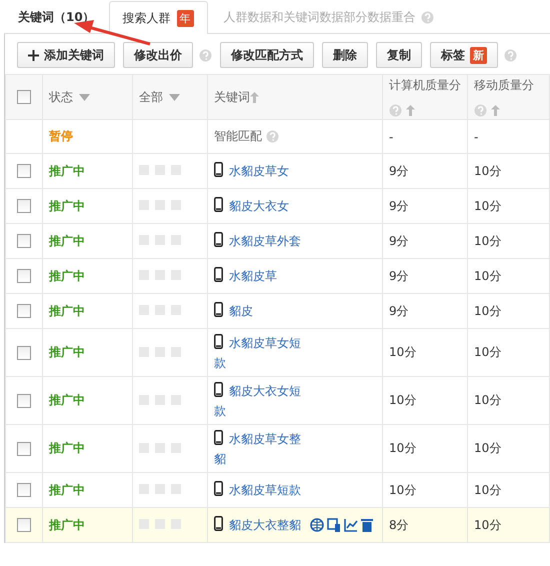 The width and height of the screenshot is (550, 566). Describe the element at coordinates (238, 136) in the screenshot. I see `keyword-text: 智能匹配` at that location.